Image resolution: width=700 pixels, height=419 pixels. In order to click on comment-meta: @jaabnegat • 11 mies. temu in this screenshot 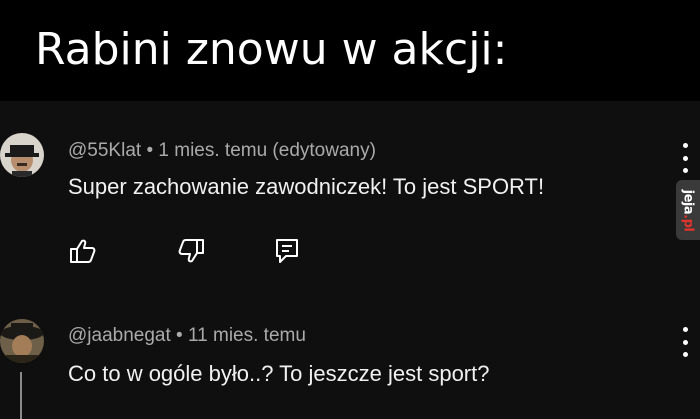, I will do `click(187, 336)`.